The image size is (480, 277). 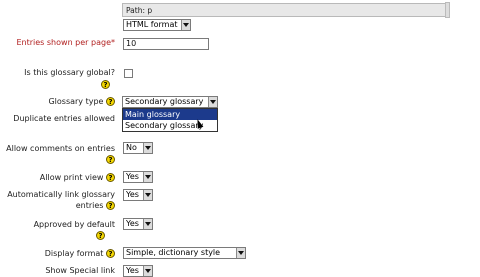 I want to click on display-format-select: Simple, dictionary style, so click(x=184, y=253).